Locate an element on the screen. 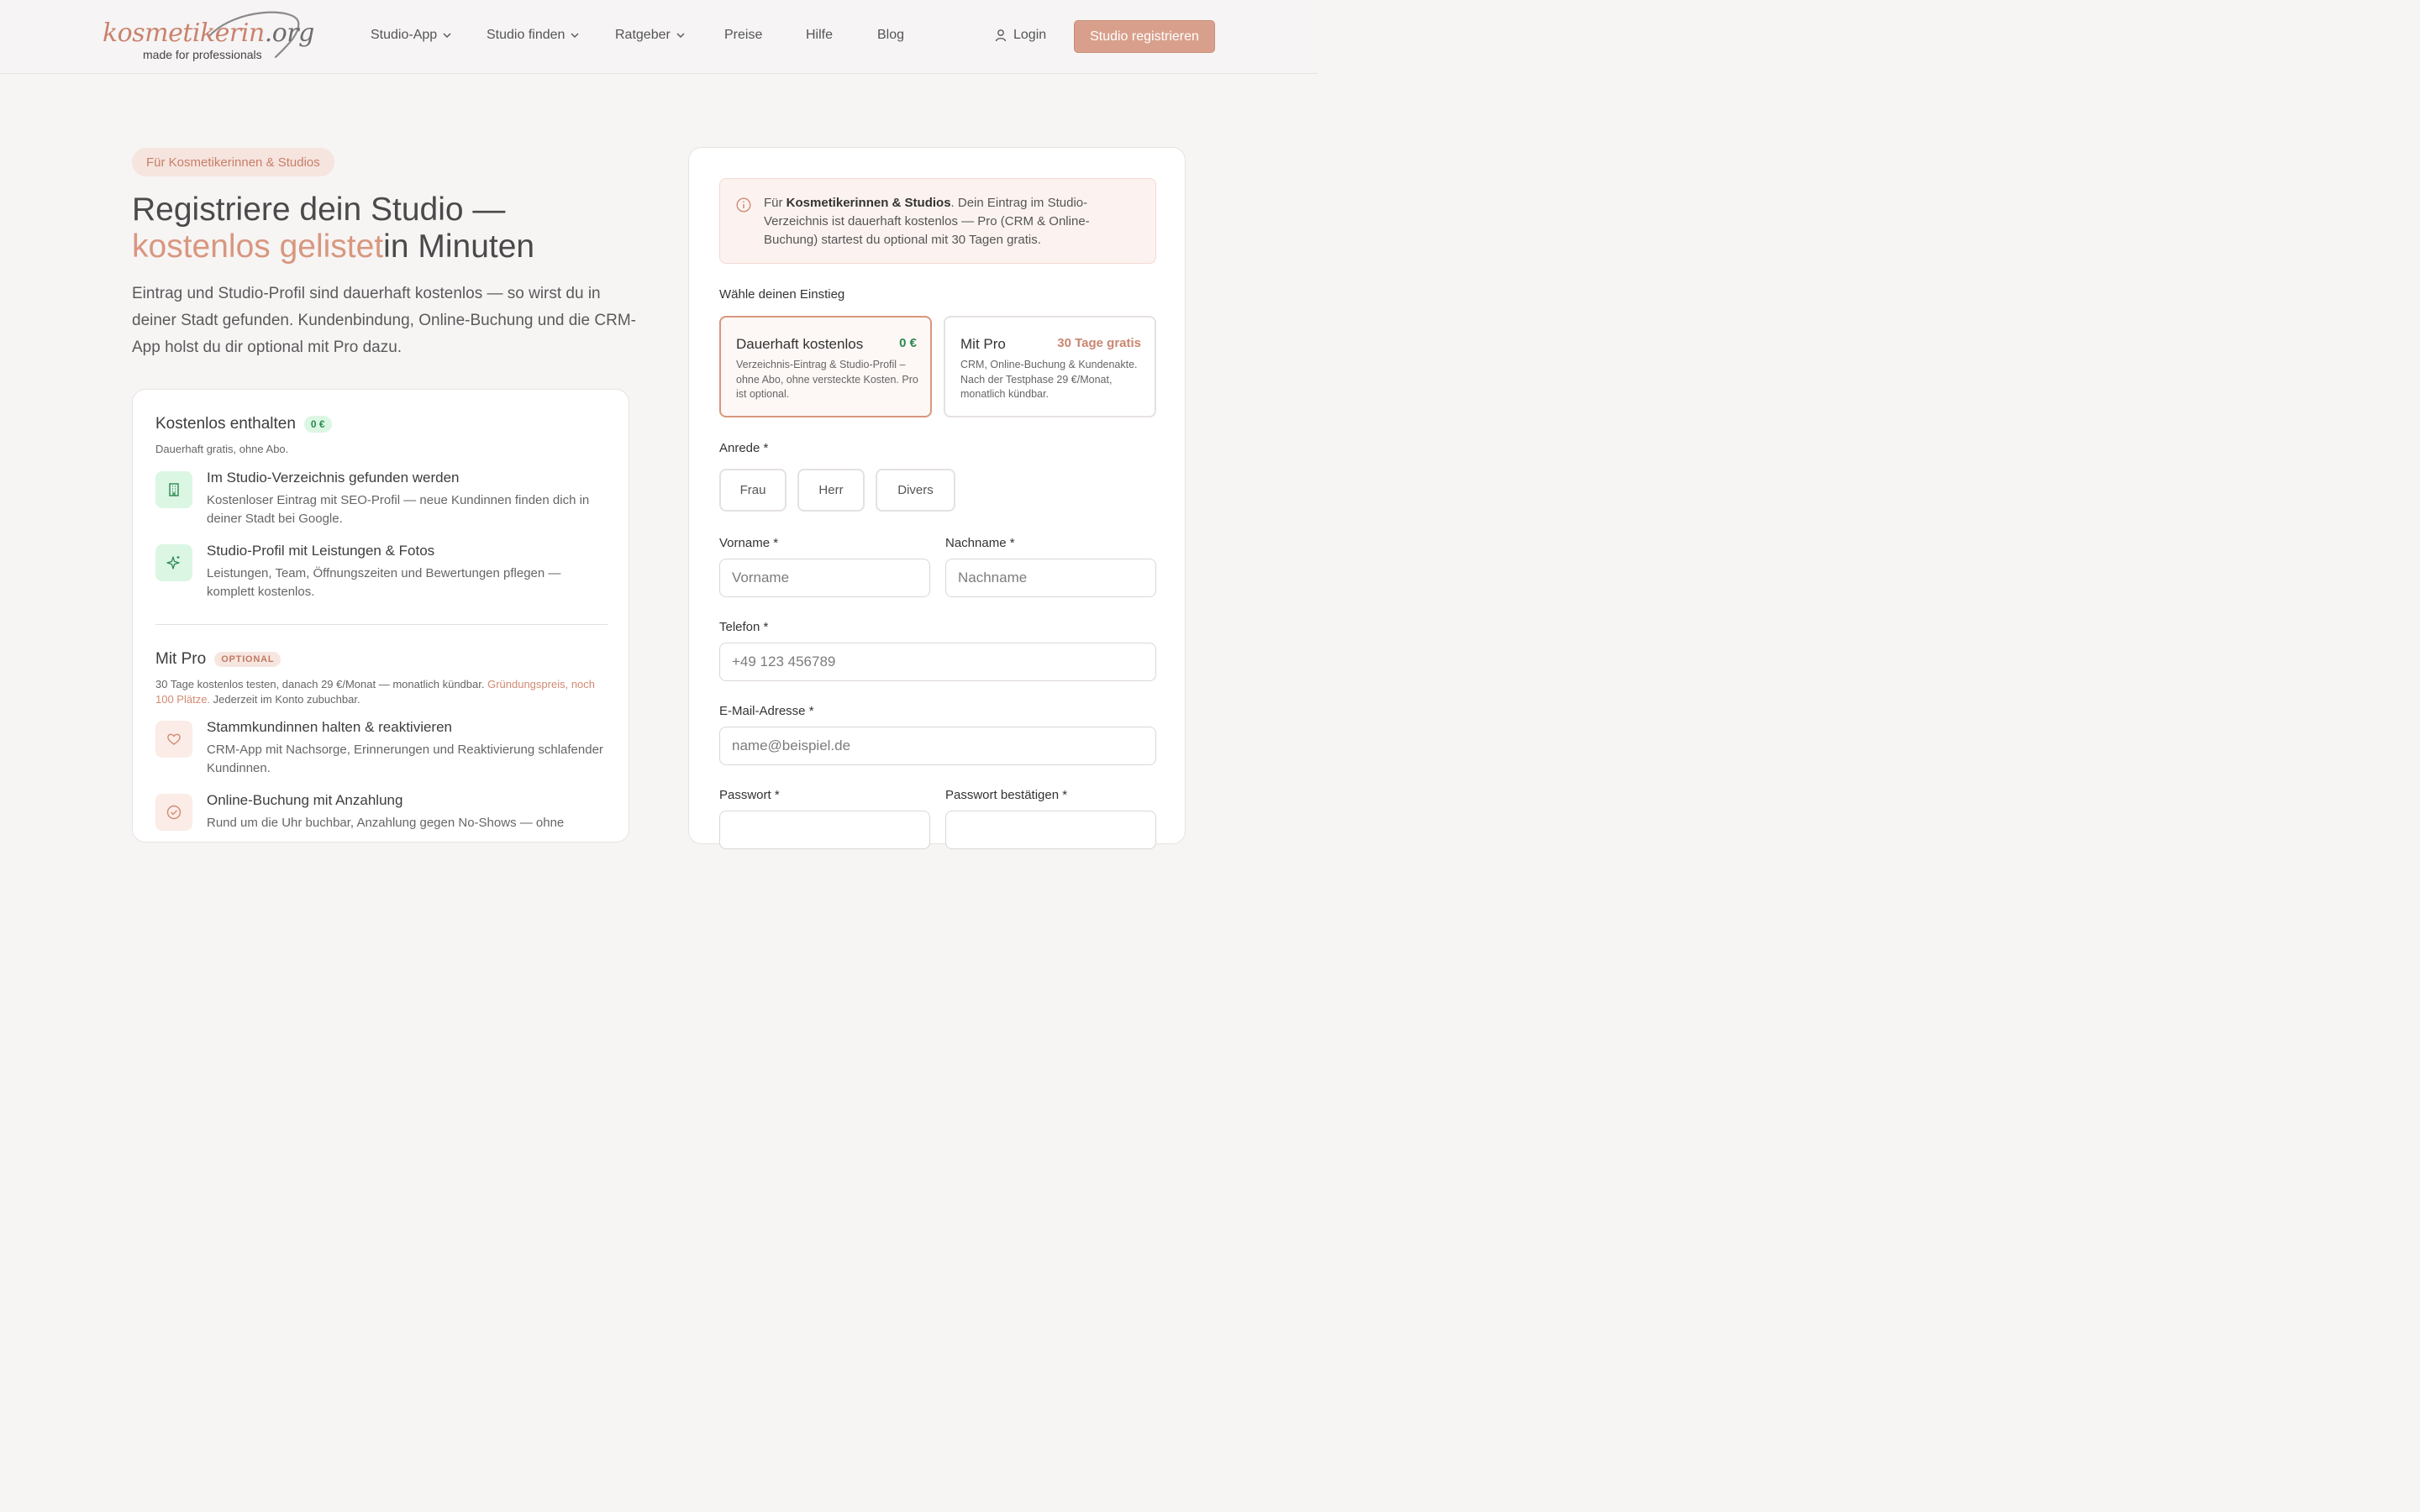 This screenshot has height=1512, width=2420. free-section-title: Kostenlos enthalten 0 € is located at coordinates (243, 424).